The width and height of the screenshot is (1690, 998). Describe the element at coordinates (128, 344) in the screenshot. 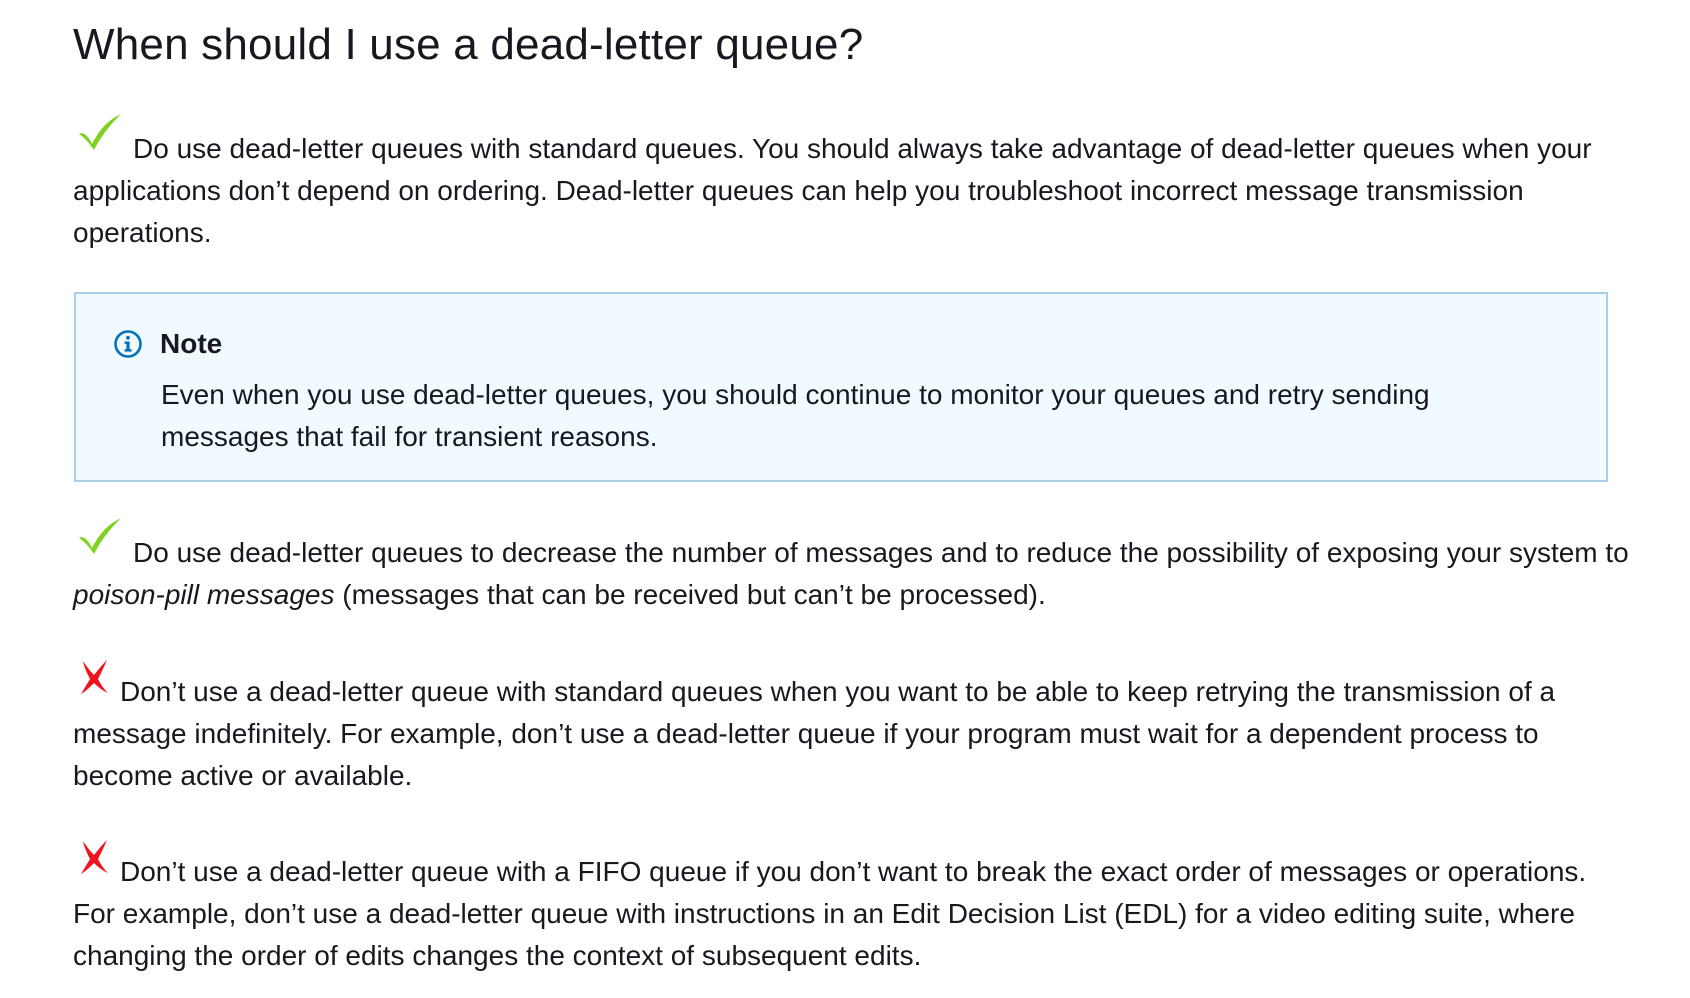

I see `info-icon` at that location.